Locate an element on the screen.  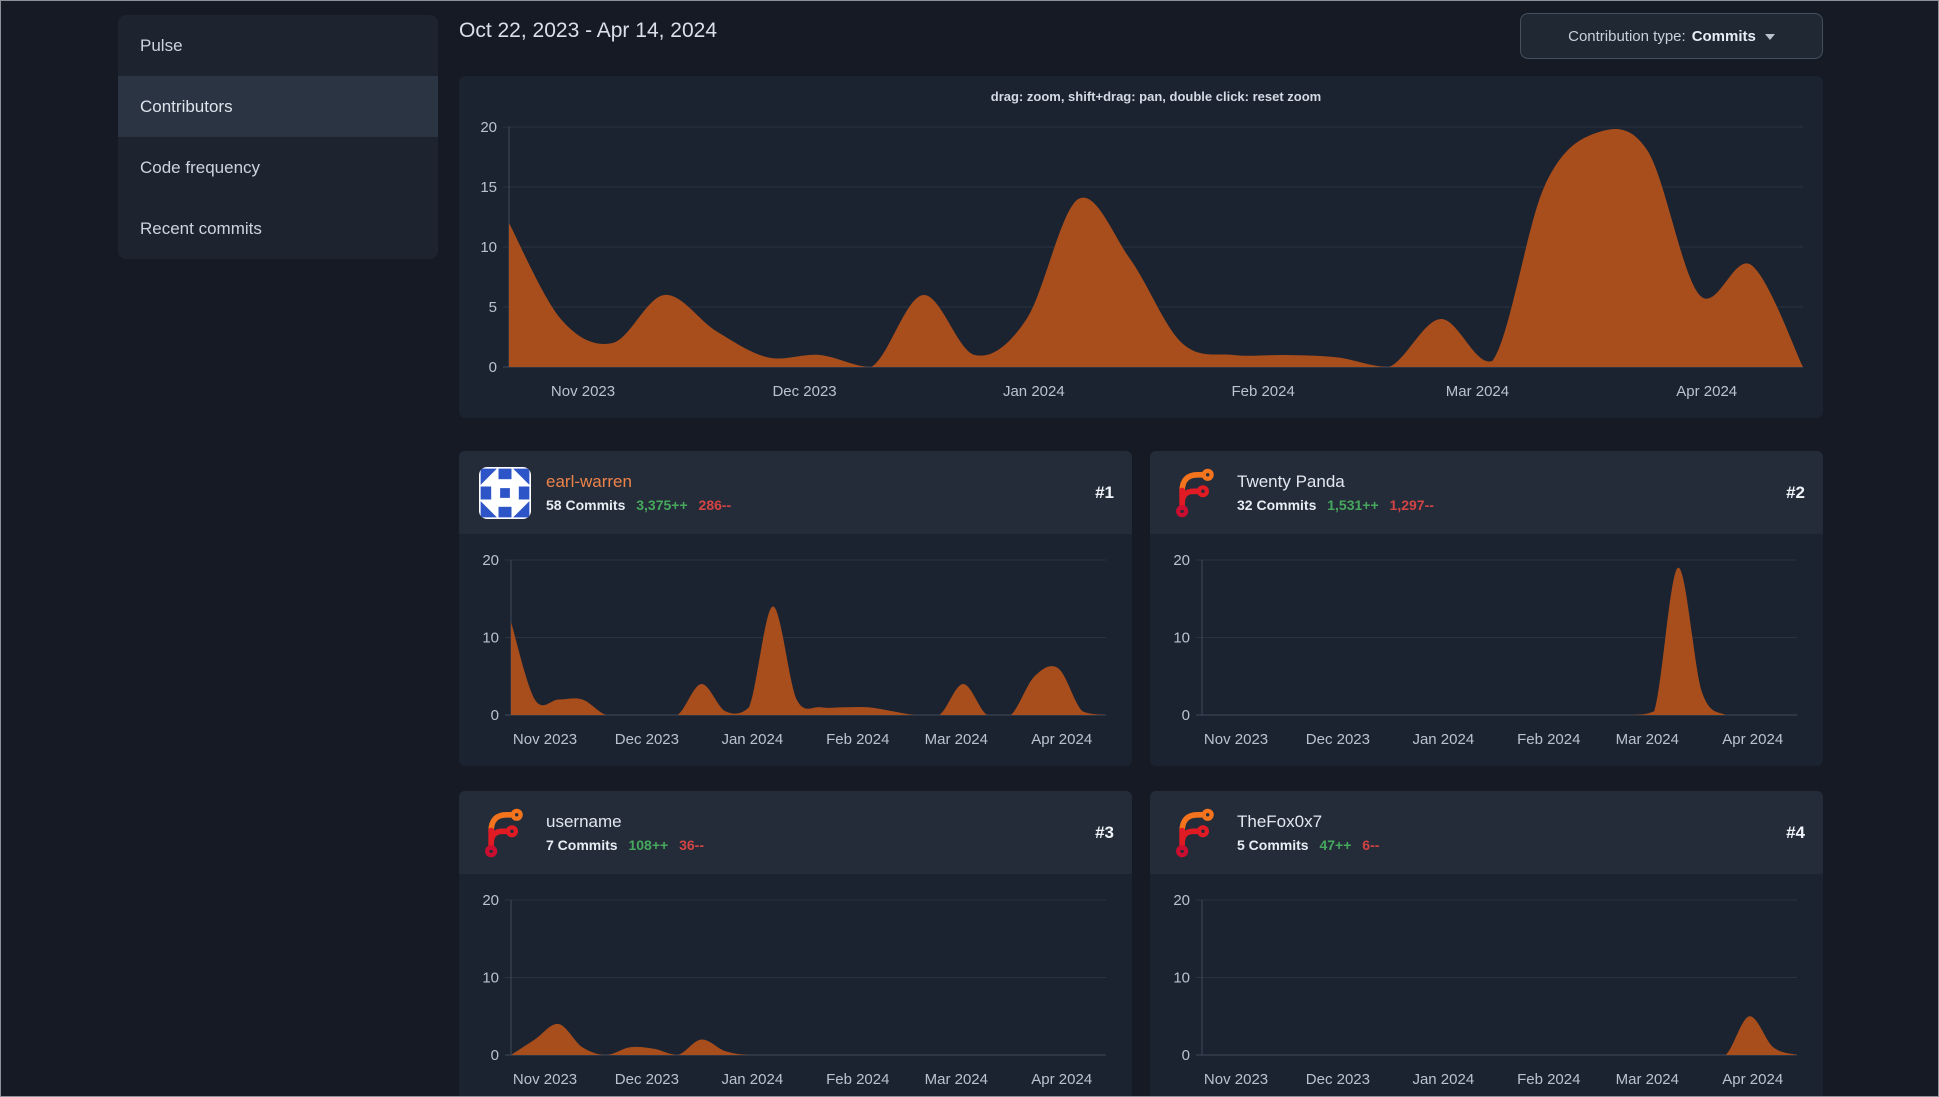
contributor-identity: earl-warren 58 Commits 3,375++ 286-- is located at coordinates (813, 492).